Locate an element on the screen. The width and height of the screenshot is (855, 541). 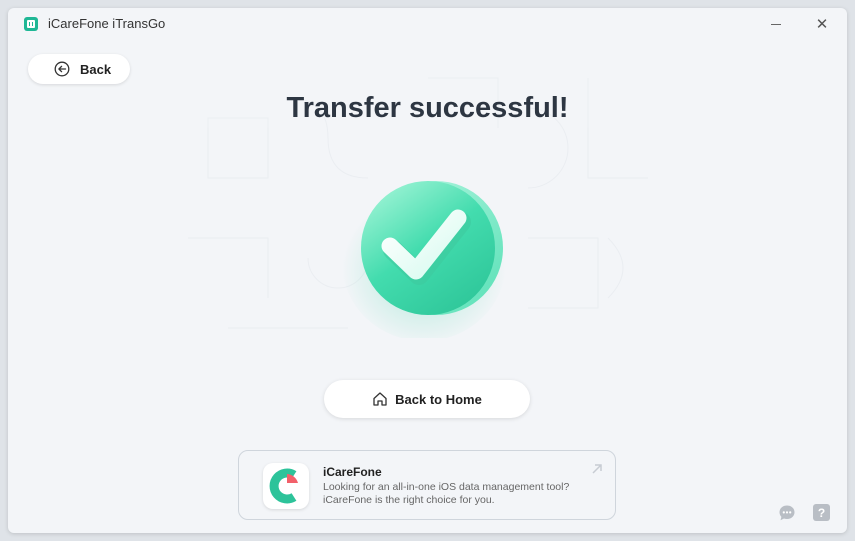
back-to-home-button: Back to Home is located at coordinates (427, 399).